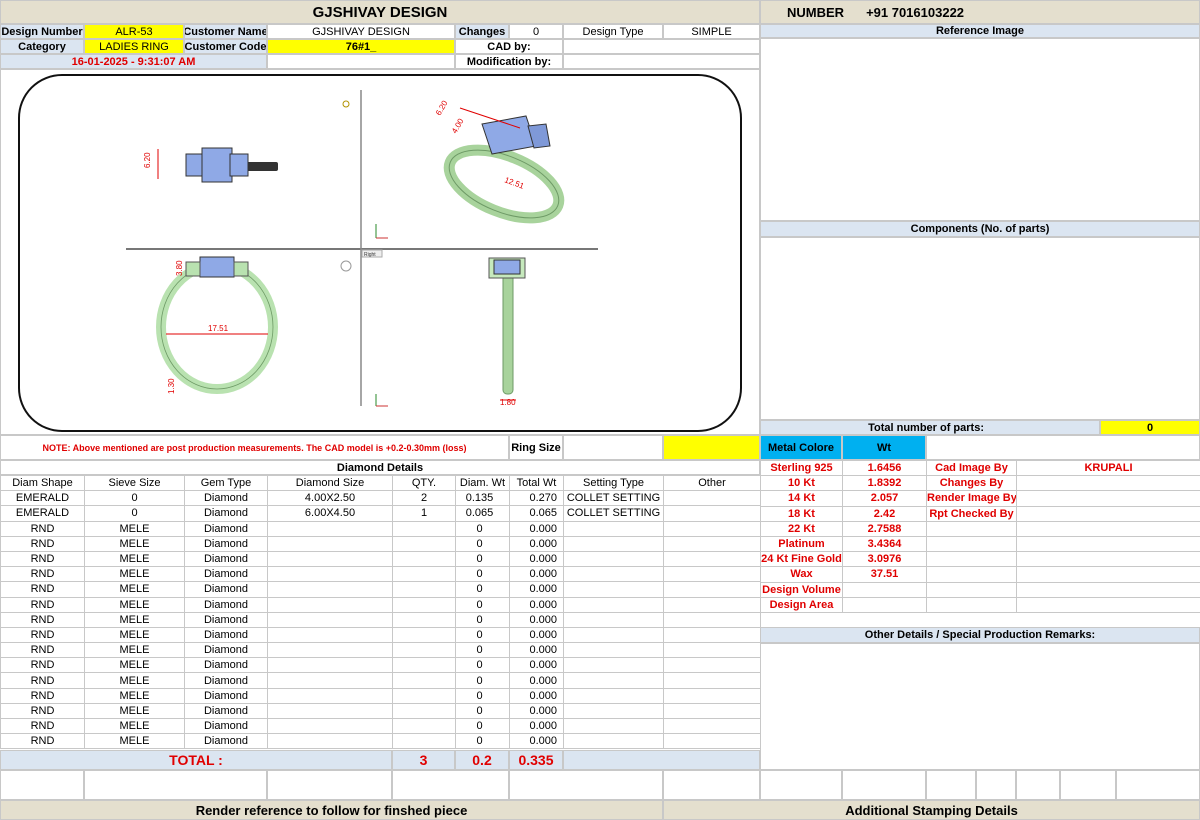  What do you see at coordinates (536, 31) in the screenshot?
I see `changes-value: 0` at bounding box center [536, 31].